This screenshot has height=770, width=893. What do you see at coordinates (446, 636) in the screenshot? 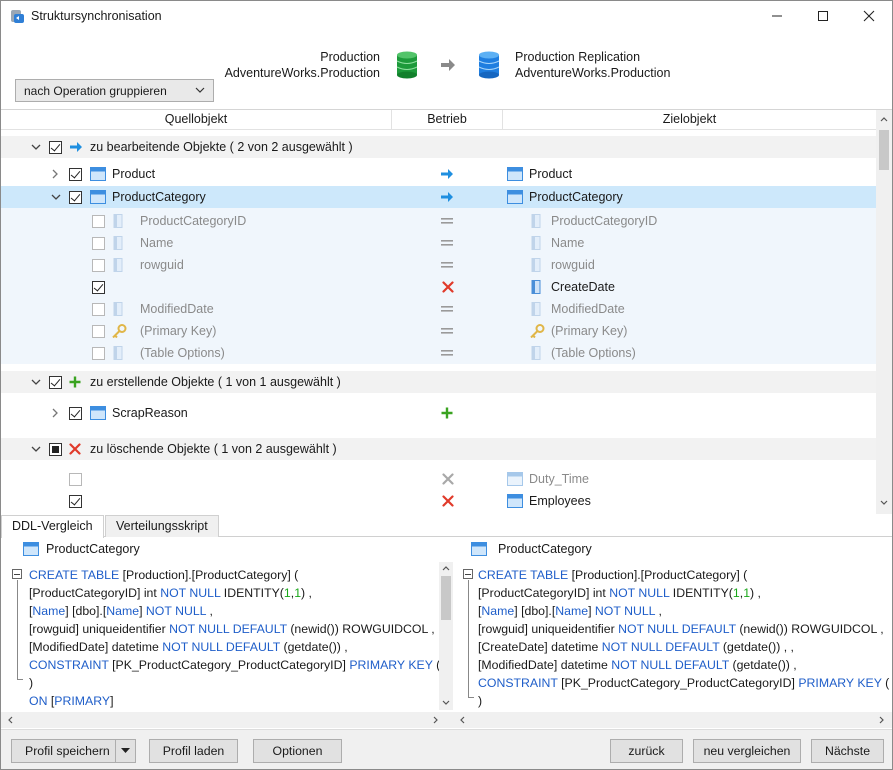
I see `ddl-source-vscrollbar` at bounding box center [446, 636].